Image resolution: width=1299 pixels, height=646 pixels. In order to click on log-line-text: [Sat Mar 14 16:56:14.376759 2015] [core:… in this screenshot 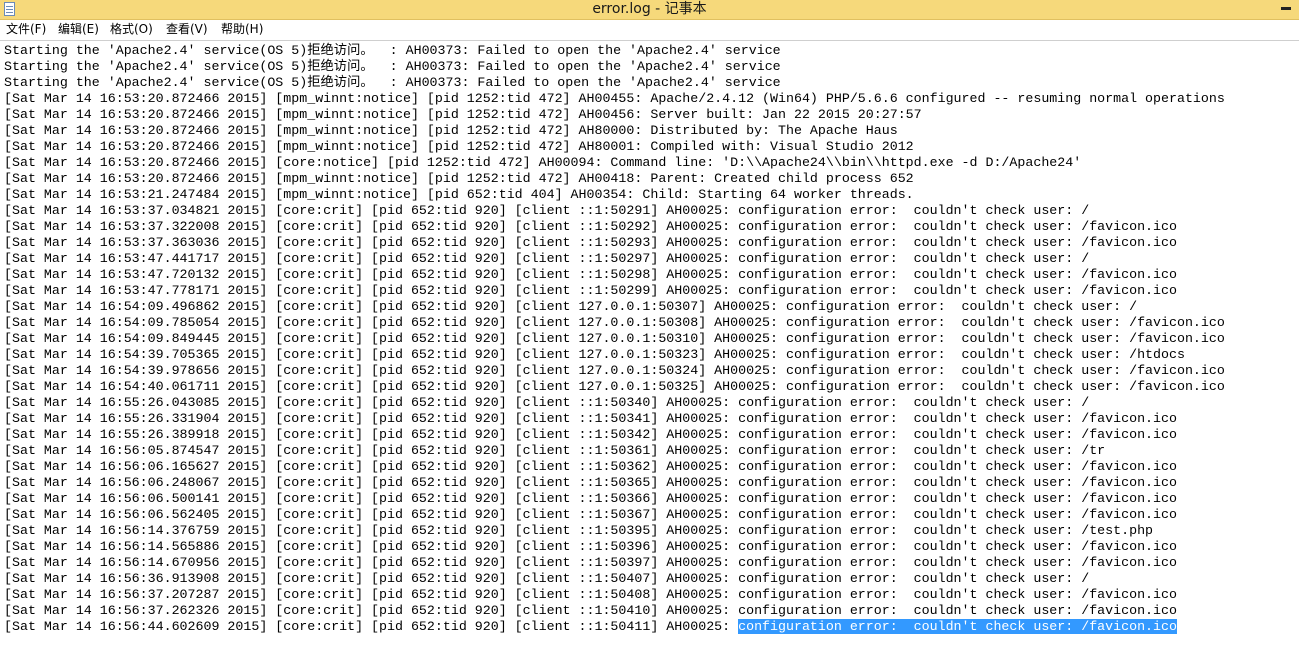, I will do `click(579, 530)`.